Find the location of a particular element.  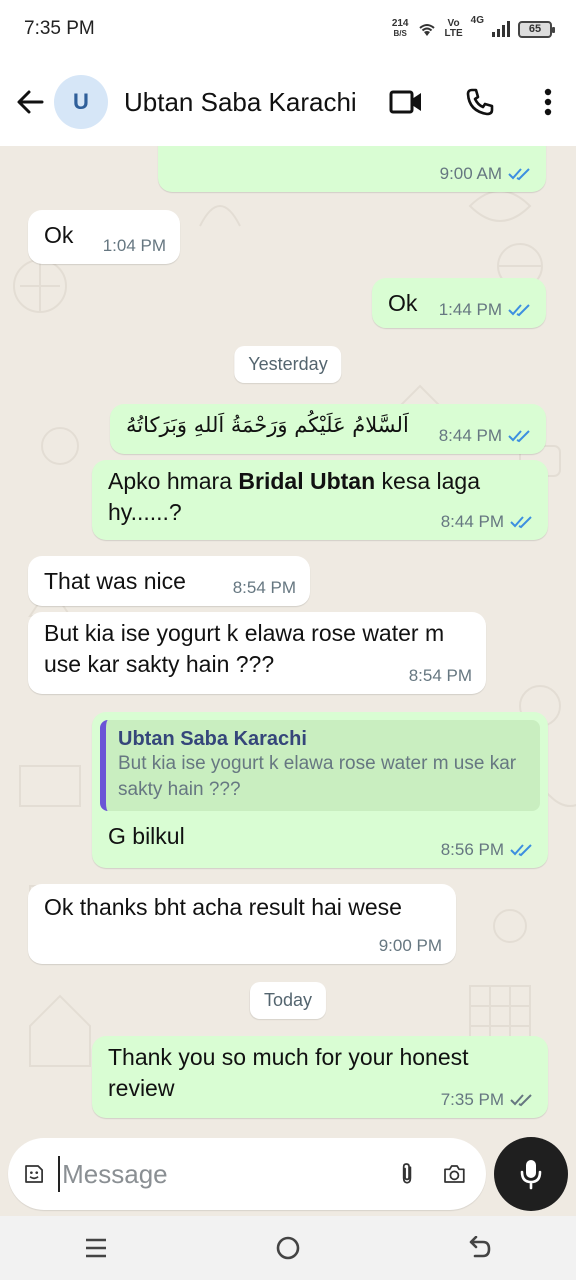

message-outgoing: Ok 1:44 PM is located at coordinates (459, 303).